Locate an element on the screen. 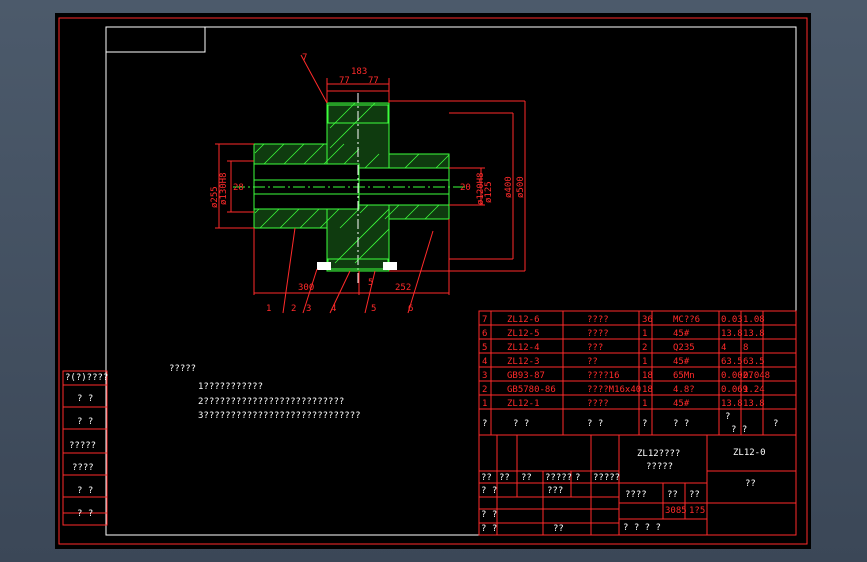  check-label: ?? is located at coordinates (558, 529).